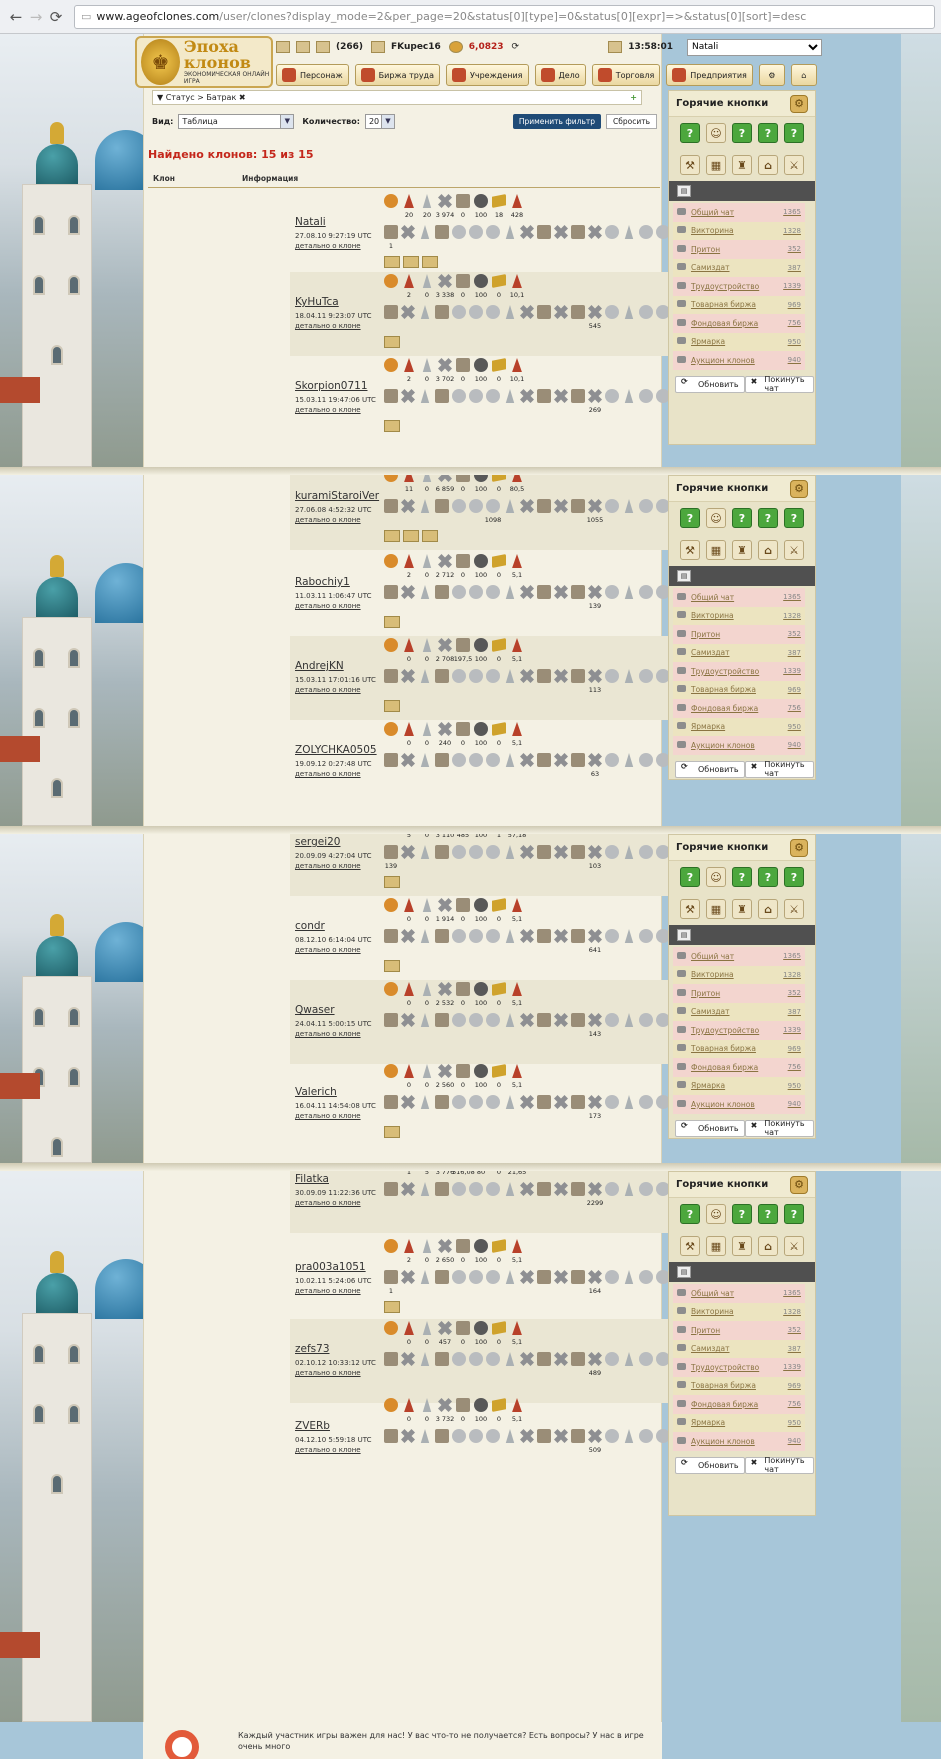 The width and height of the screenshot is (941, 1759). What do you see at coordinates (336, 750) in the screenshot?
I see `clone-name-link: ZOLYCHKA0505` at bounding box center [336, 750].